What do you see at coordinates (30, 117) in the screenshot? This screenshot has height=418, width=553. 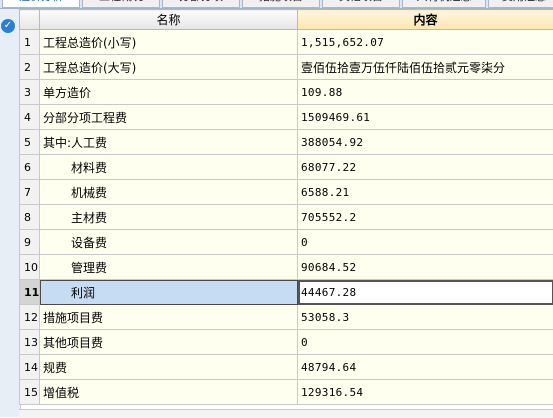 I see `row-index: 4` at bounding box center [30, 117].